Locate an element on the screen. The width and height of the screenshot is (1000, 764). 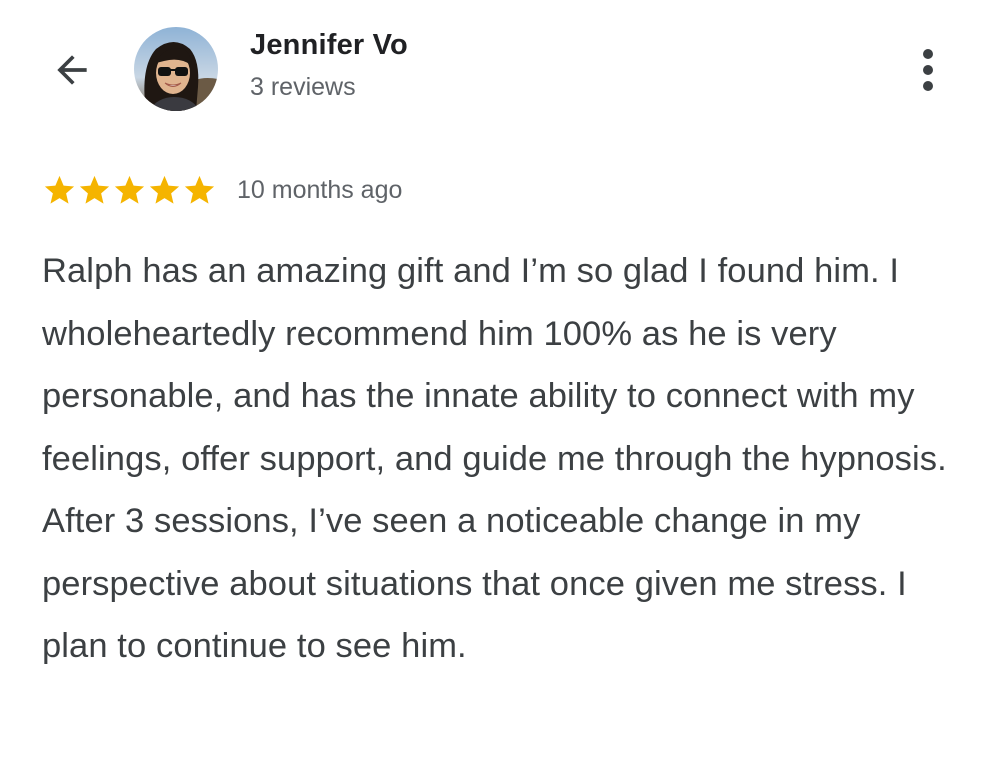
reviewer-name: Jennifer Vo is located at coordinates (329, 45).